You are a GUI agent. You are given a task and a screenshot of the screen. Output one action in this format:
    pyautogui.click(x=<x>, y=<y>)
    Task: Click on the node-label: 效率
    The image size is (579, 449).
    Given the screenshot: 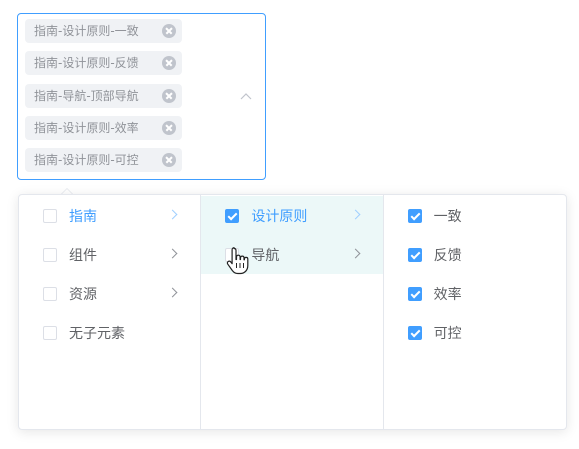 What is the action you would take?
    pyautogui.click(x=447, y=294)
    